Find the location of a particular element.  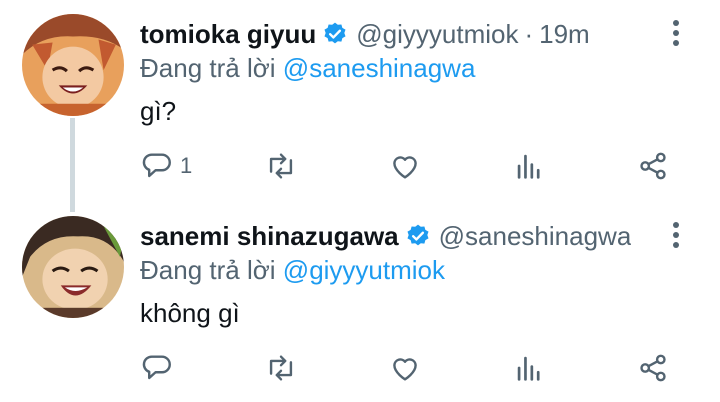

replying-to-mention: @giyyyutmiok is located at coordinates (364, 270).